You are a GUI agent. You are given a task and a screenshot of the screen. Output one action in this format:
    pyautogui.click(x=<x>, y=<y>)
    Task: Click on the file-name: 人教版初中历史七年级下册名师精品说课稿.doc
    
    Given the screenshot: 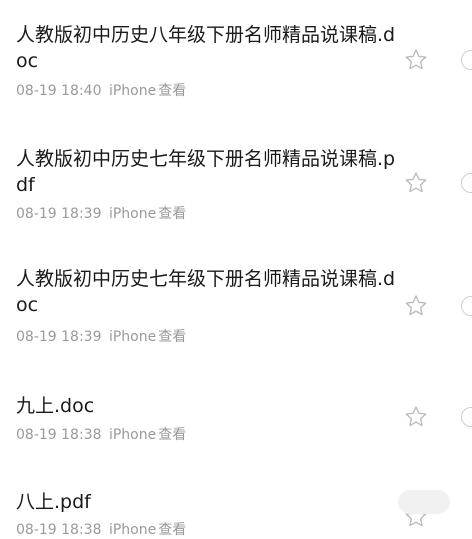 What is the action you would take?
    pyautogui.click(x=210, y=292)
    